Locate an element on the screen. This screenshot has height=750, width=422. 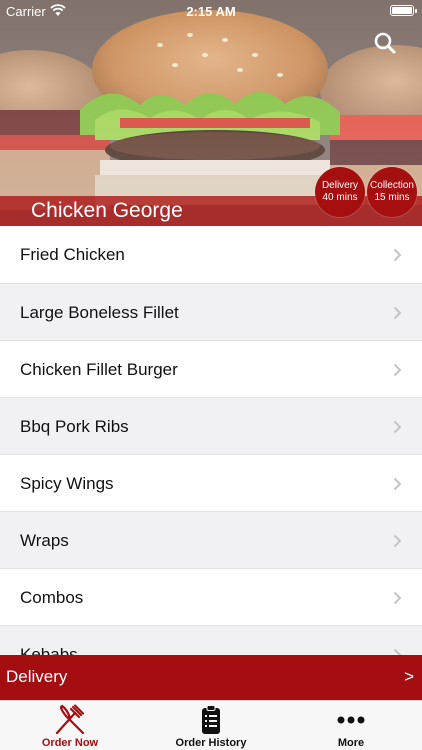
menu-item-fried-chicken: Fried Chicken is located at coordinates (211, 255).